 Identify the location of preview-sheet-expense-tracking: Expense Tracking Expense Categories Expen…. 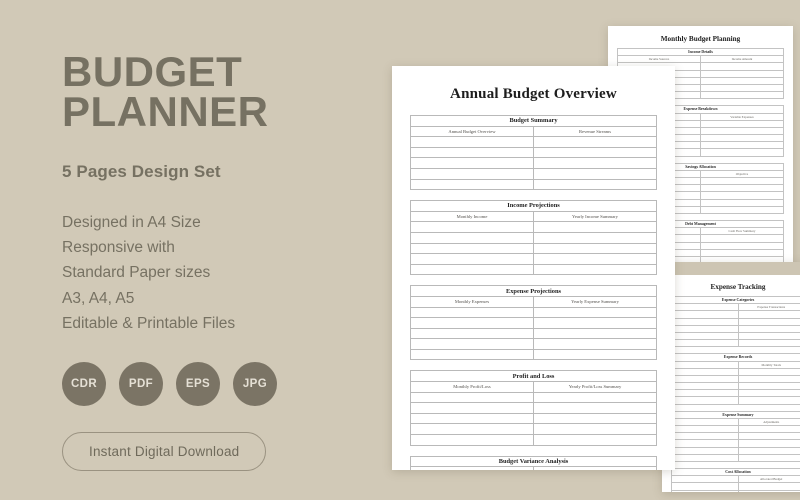
(731, 377).